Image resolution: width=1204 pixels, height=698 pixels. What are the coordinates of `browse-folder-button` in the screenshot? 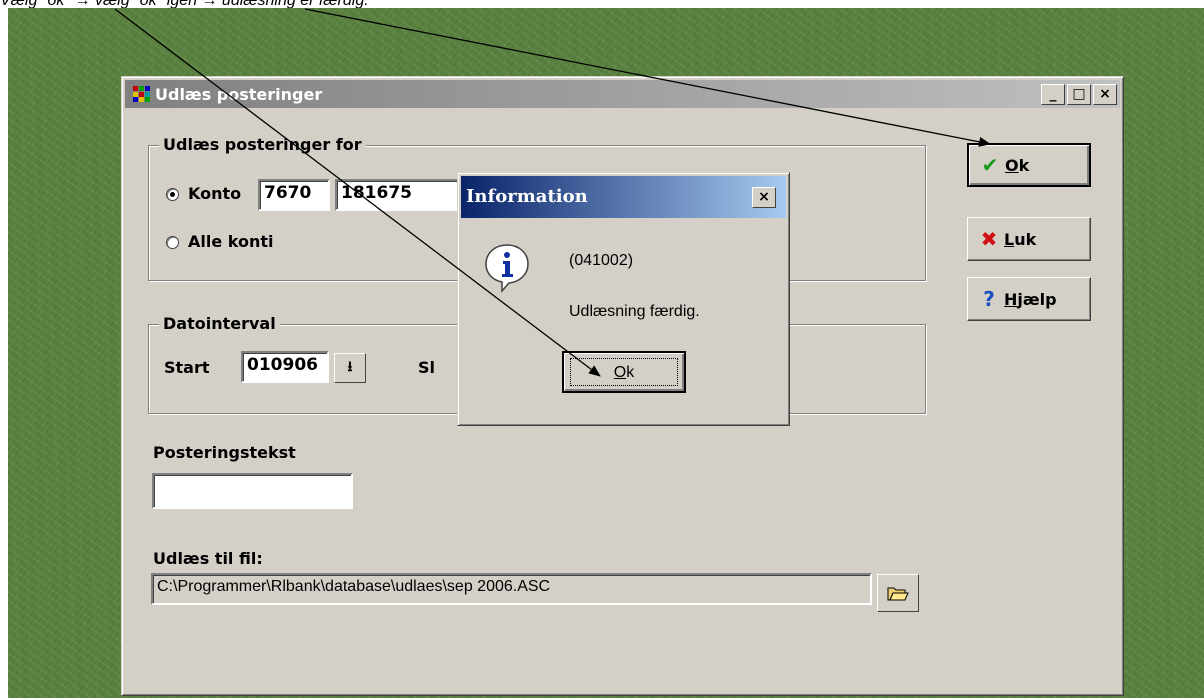 It's located at (898, 593).